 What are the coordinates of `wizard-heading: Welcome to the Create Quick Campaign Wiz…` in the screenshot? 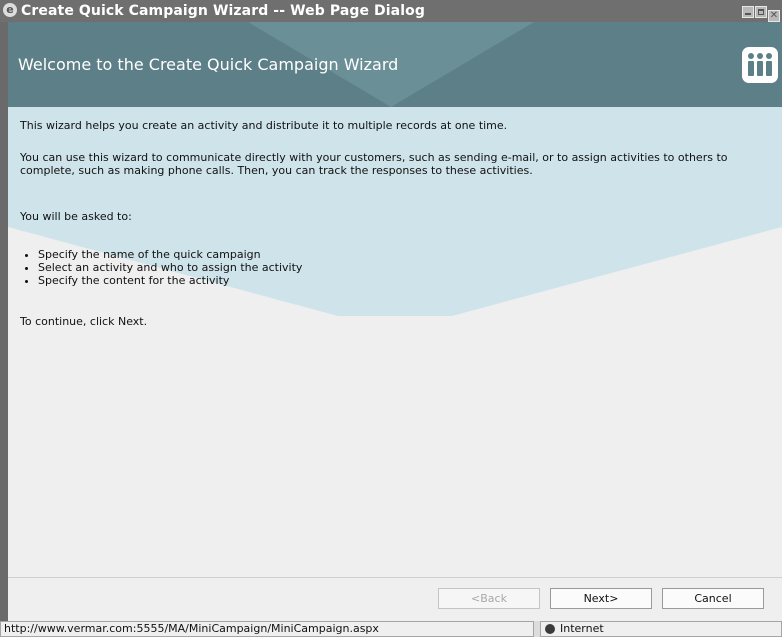 It's located at (208, 64).